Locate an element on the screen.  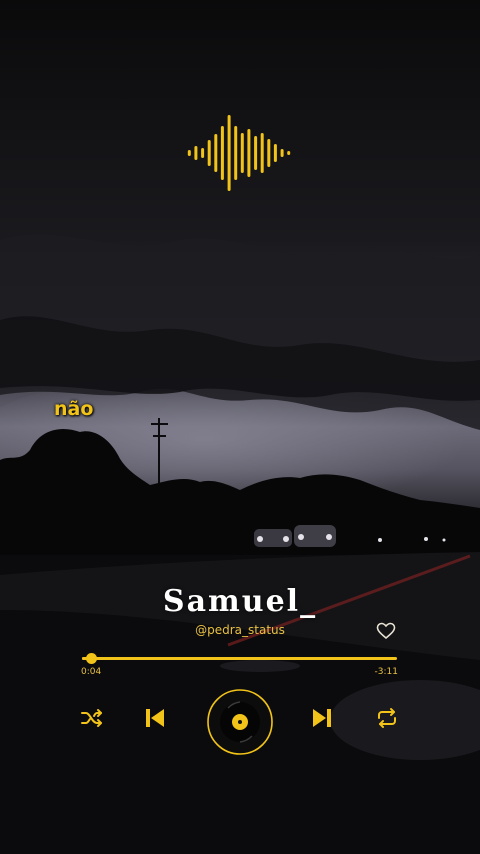
progress-track is located at coordinates (239, 658).